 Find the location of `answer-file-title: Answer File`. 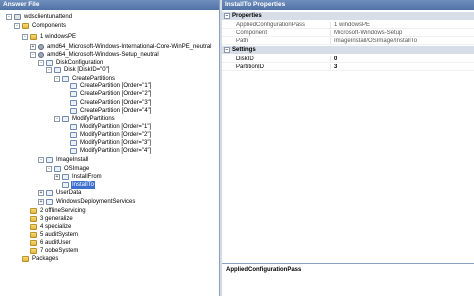

answer-file-title: Answer File is located at coordinates (109, 5).